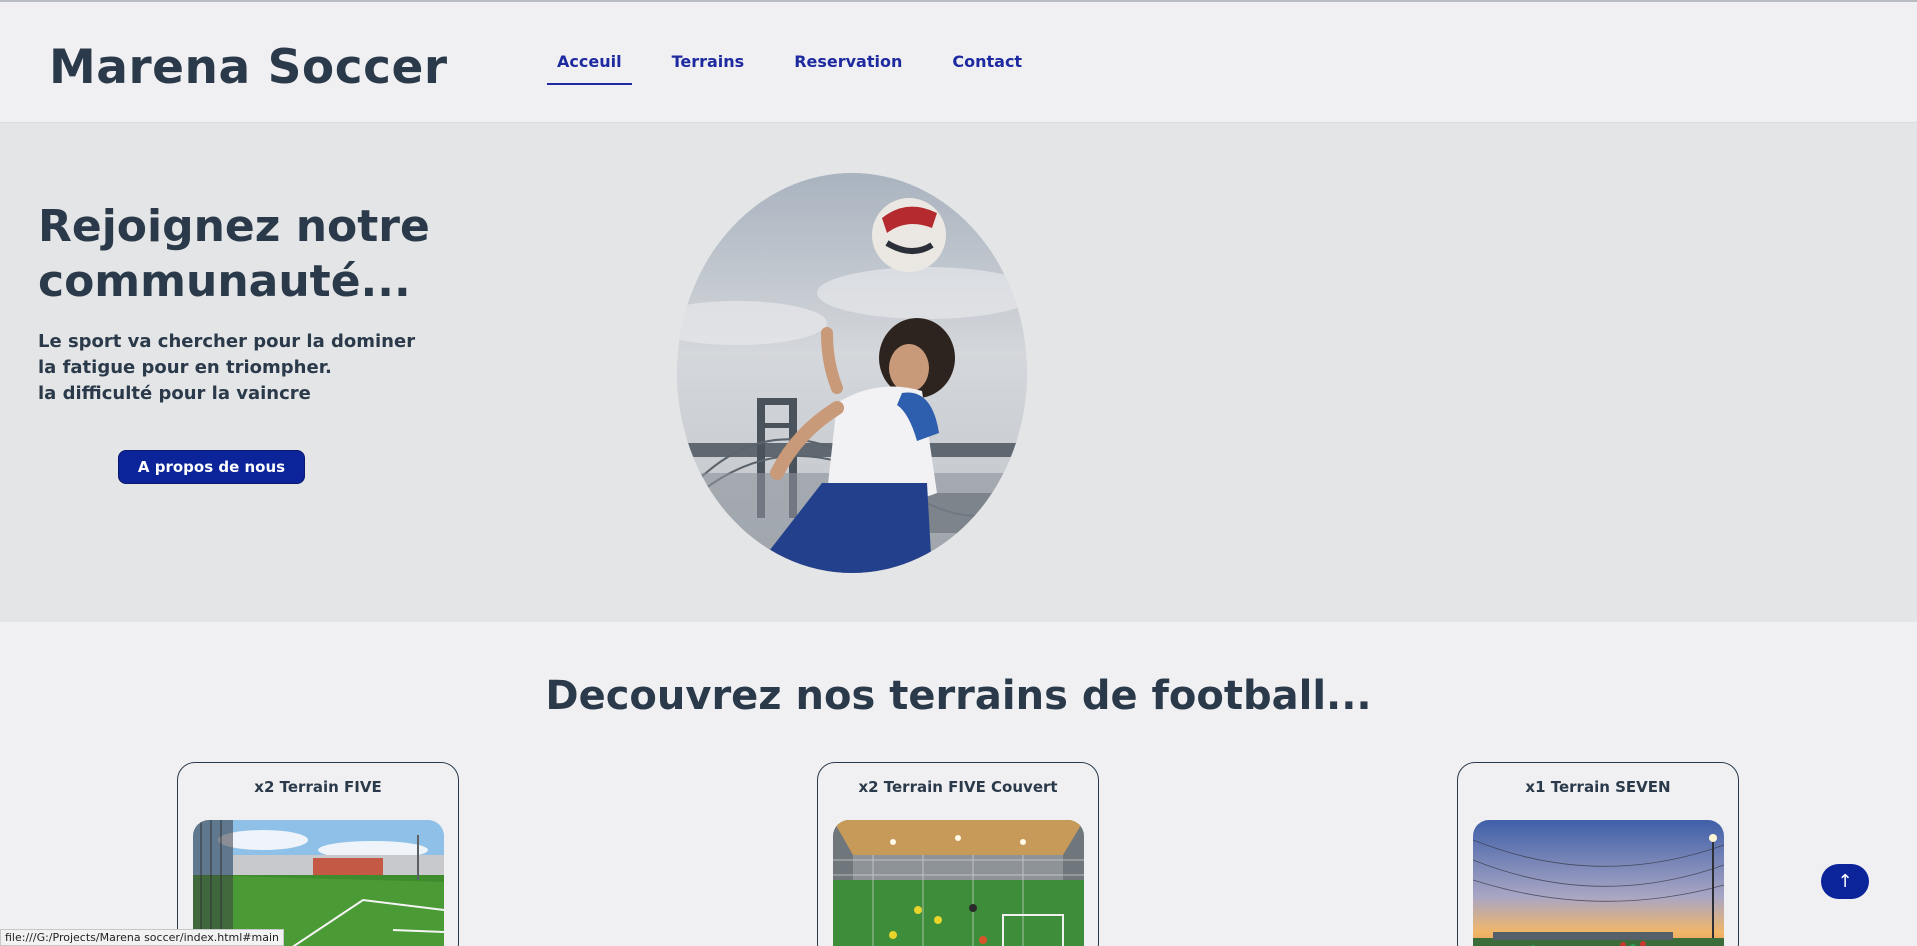 The width and height of the screenshot is (1917, 946). I want to click on about-us-button: A propos de nous, so click(211, 467).